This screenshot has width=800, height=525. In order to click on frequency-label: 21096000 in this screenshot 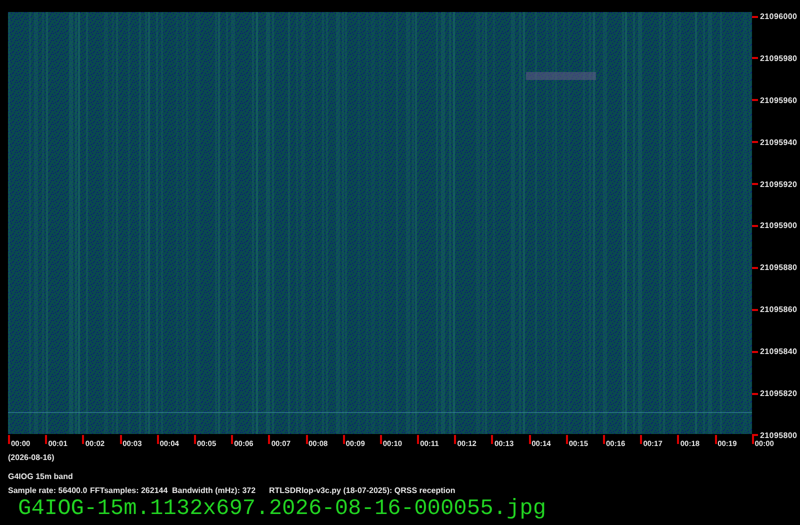, I will do `click(779, 16)`.